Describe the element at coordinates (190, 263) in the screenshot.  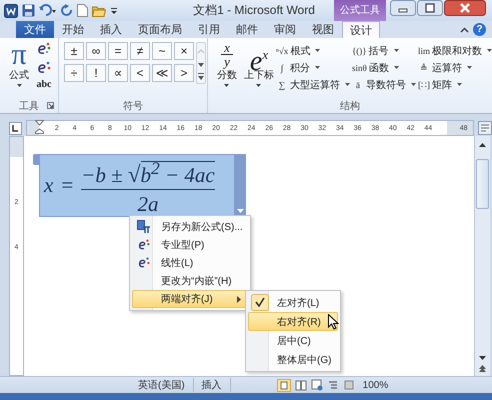
I see `menu-item: 线性(L)` at that location.